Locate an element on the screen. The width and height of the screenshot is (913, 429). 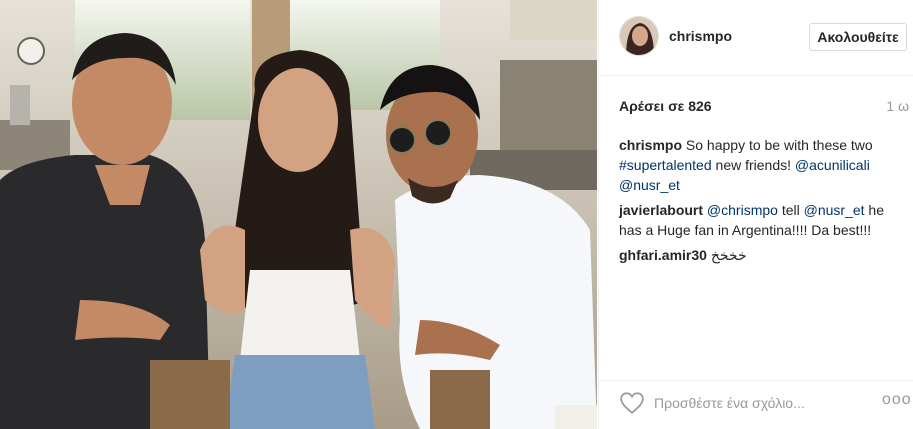
post-timestamp: 1 ω is located at coordinates (897, 106).